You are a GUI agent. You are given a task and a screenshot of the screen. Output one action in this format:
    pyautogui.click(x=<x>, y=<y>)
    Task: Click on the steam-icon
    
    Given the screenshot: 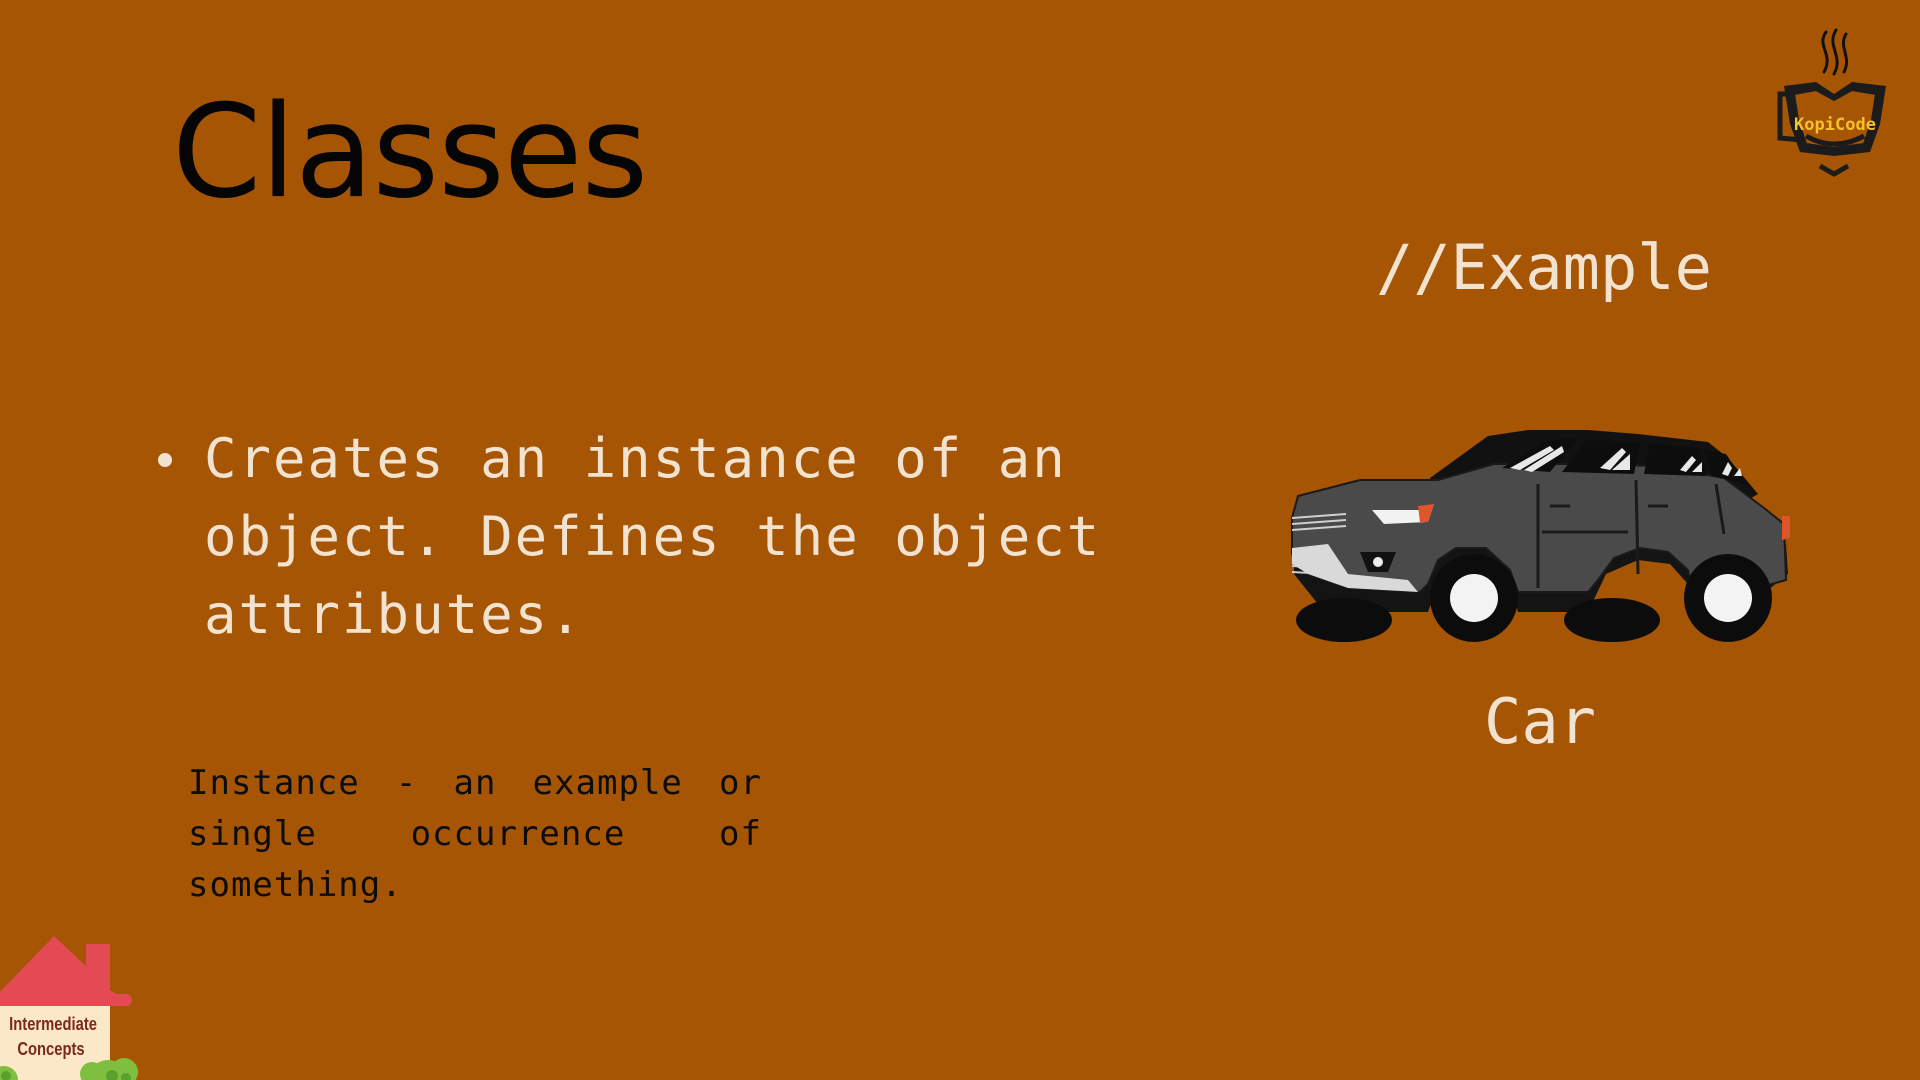 What is the action you would take?
    pyautogui.click(x=1835, y=52)
    